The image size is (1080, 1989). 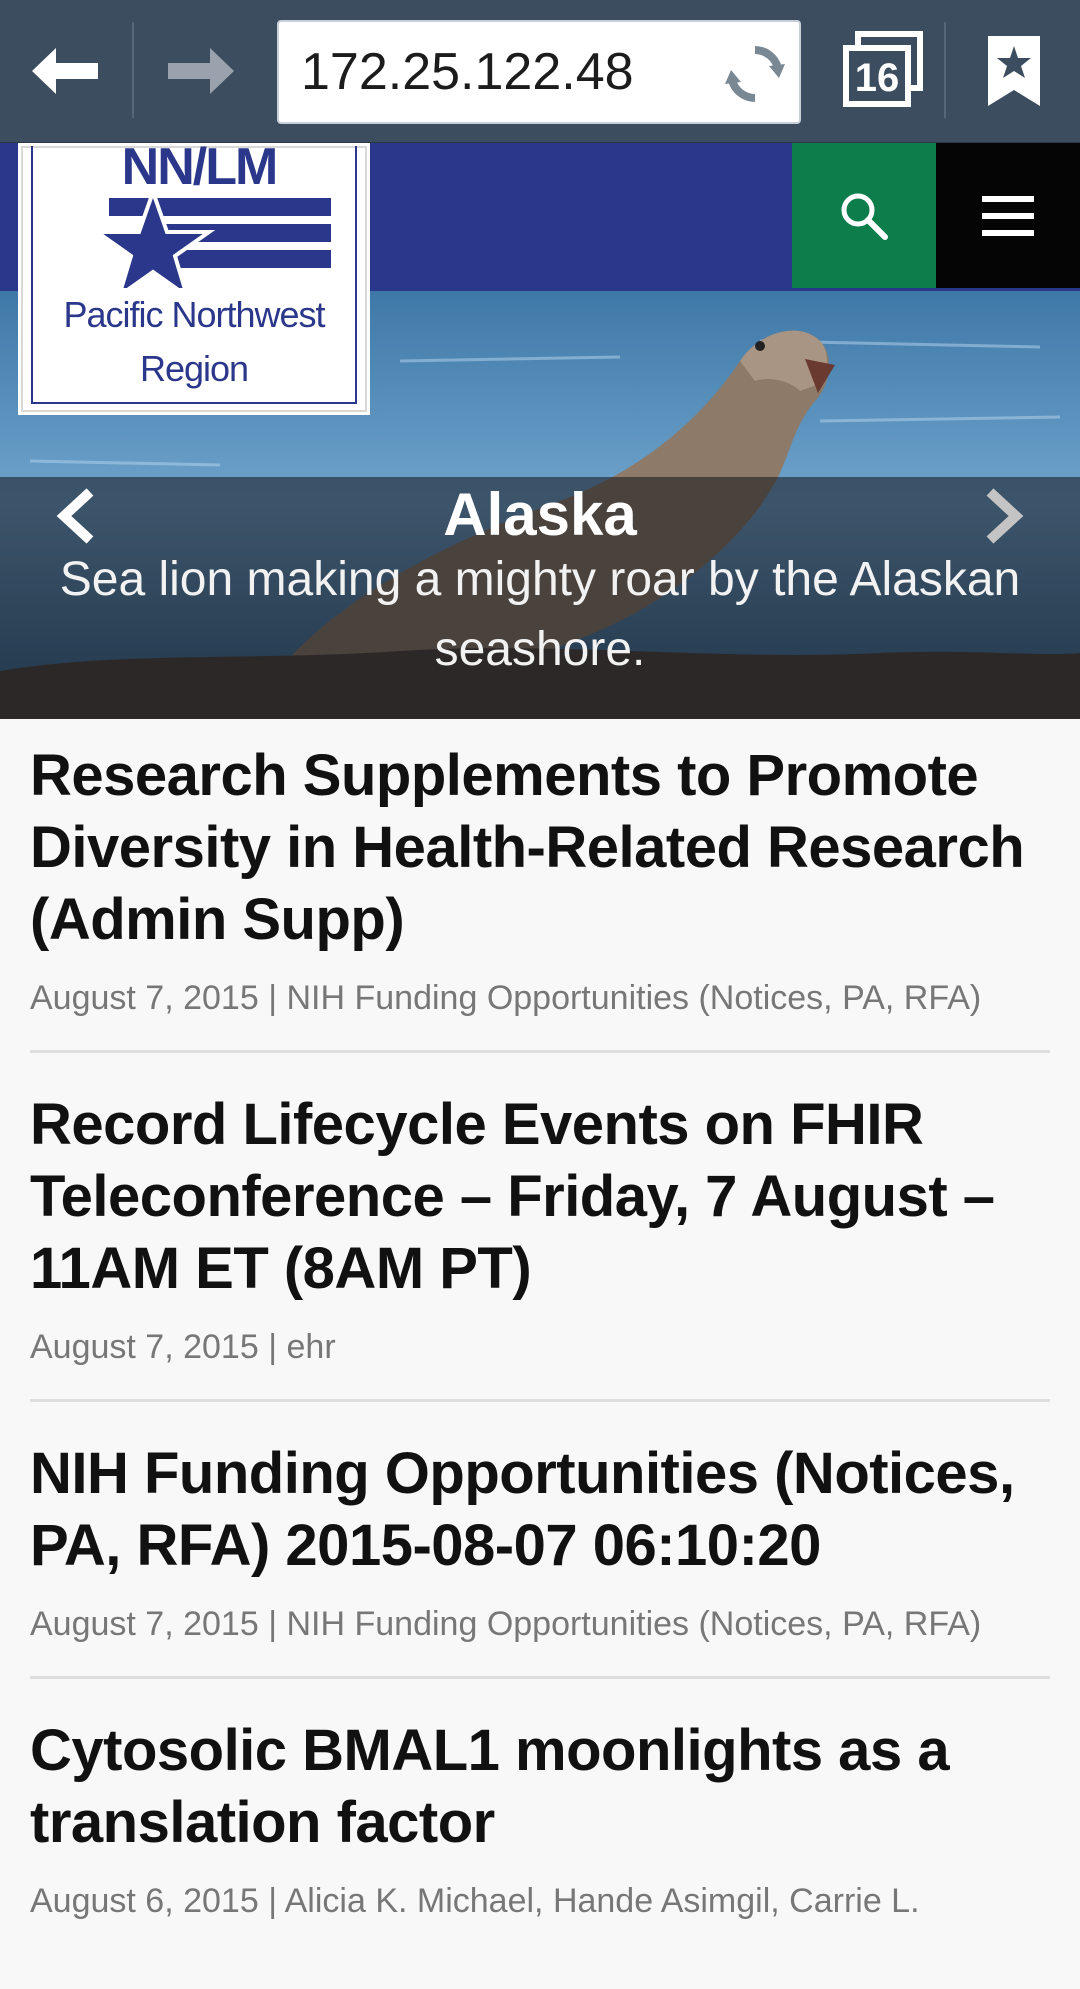 What do you see at coordinates (144, 1901) in the screenshot?
I see `article-date: August 6, 2015` at bounding box center [144, 1901].